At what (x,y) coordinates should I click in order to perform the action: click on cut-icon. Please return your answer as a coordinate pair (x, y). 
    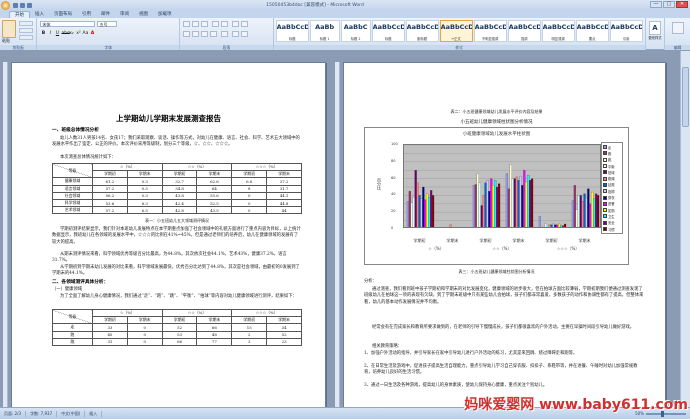
    Looking at the image, I should click on (26, 23).